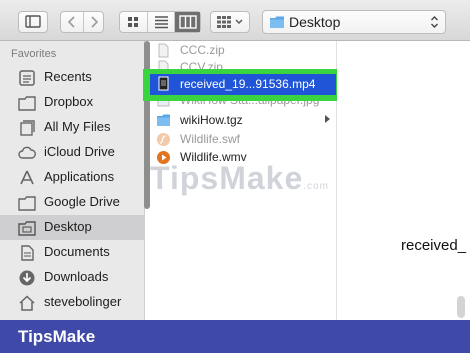 The width and height of the screenshot is (470, 353). What do you see at coordinates (34, 54) in the screenshot?
I see `sidebar-section-favorites: Favorites` at bounding box center [34, 54].